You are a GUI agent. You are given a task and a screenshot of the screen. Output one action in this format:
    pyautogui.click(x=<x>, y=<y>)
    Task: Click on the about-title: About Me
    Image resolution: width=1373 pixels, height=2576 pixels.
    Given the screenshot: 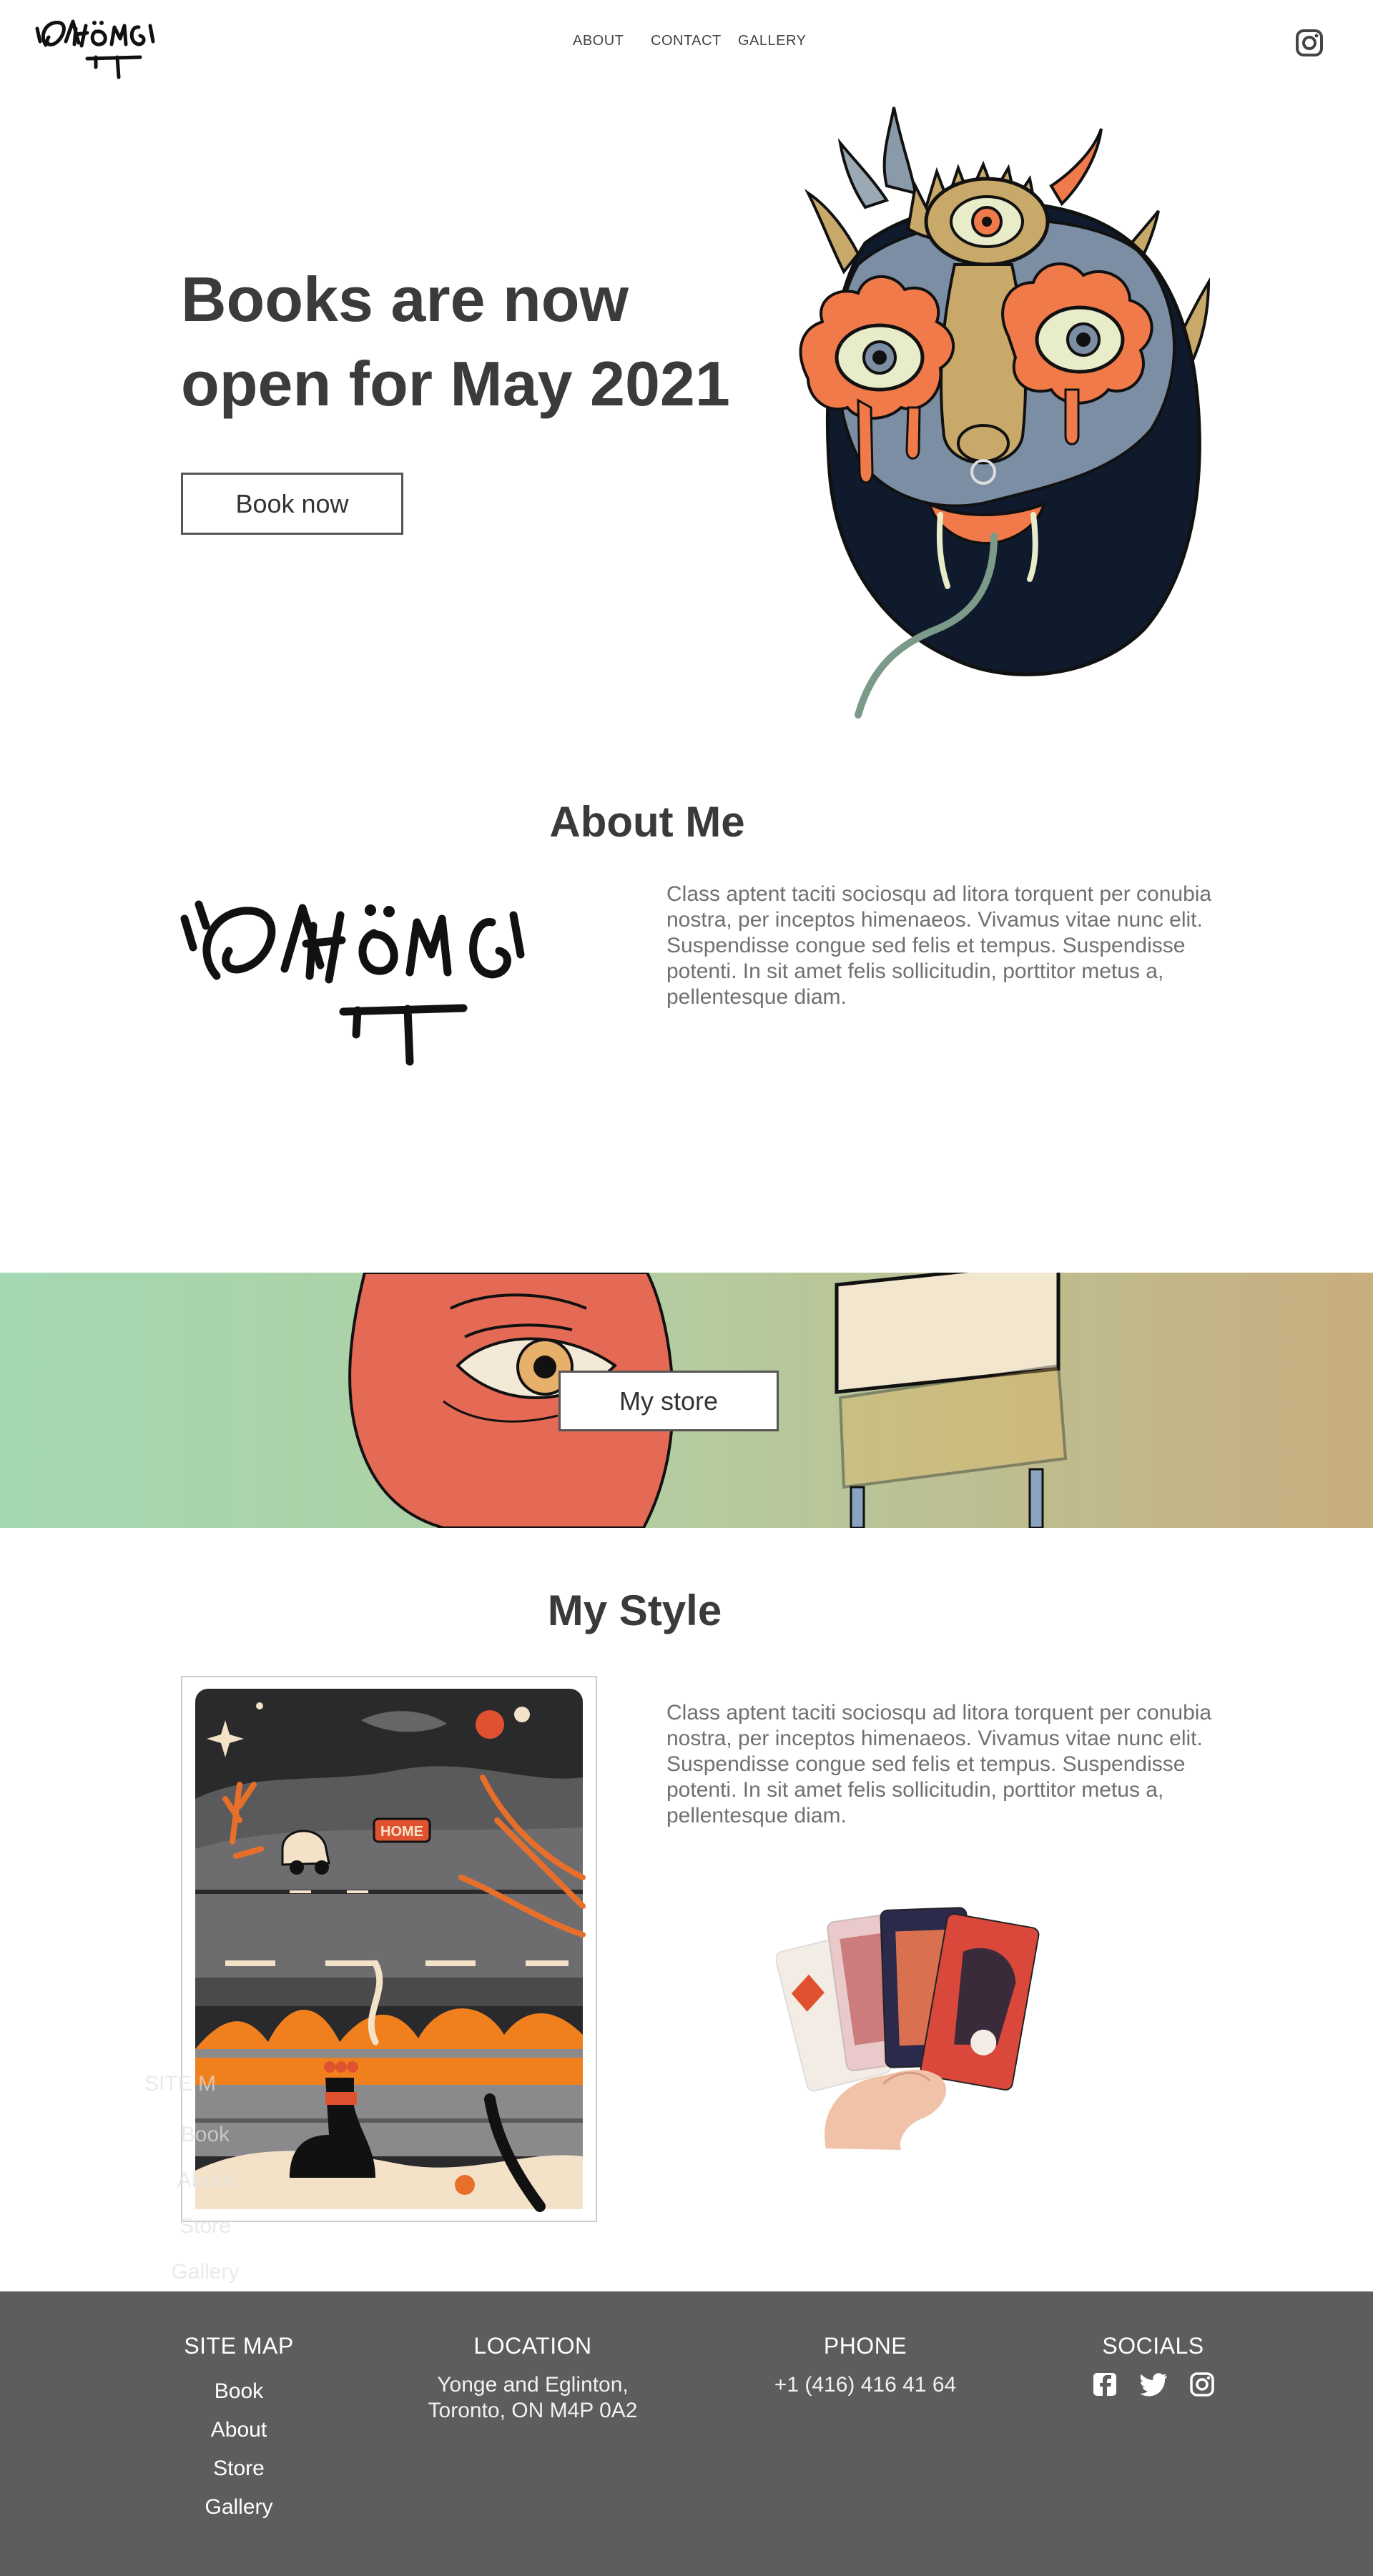 What is the action you would take?
    pyautogui.click(x=647, y=822)
    